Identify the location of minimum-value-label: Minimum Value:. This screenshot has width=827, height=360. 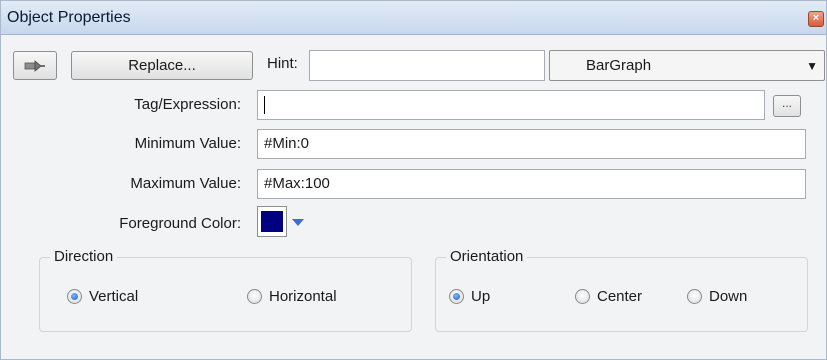
(187, 143).